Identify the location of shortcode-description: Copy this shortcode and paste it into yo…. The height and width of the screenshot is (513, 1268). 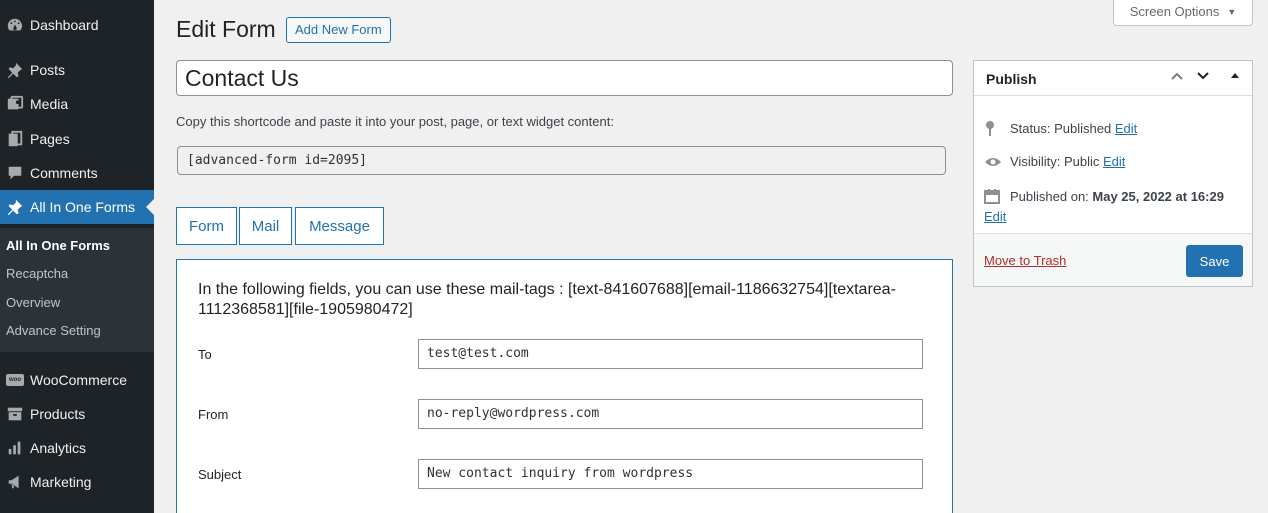
(395, 121).